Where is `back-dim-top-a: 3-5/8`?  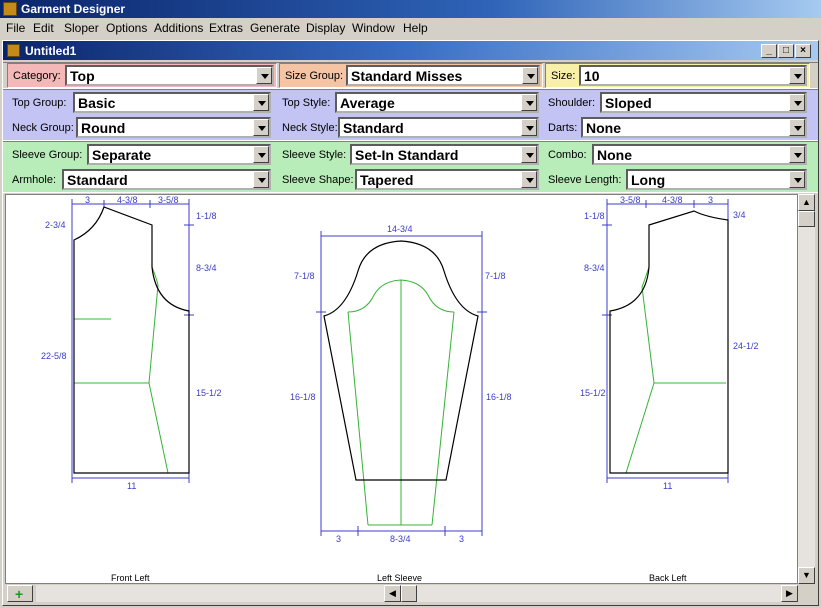 back-dim-top-a: 3-5/8 is located at coordinates (630, 200).